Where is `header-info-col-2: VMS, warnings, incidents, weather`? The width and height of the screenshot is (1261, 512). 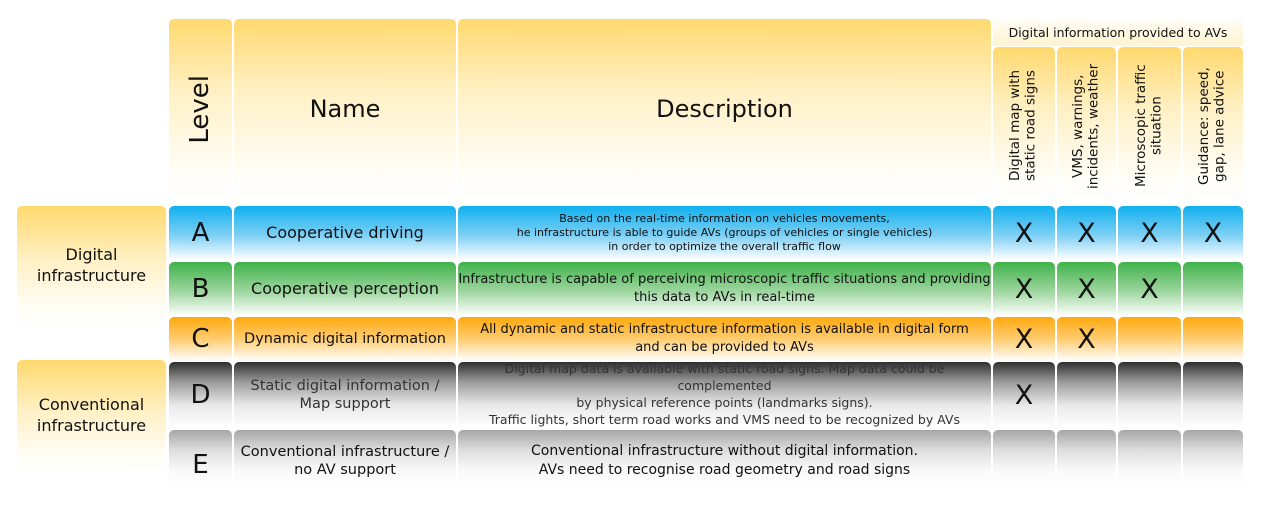 header-info-col-2: VMS, warnings, incidents, weather is located at coordinates (1086, 123).